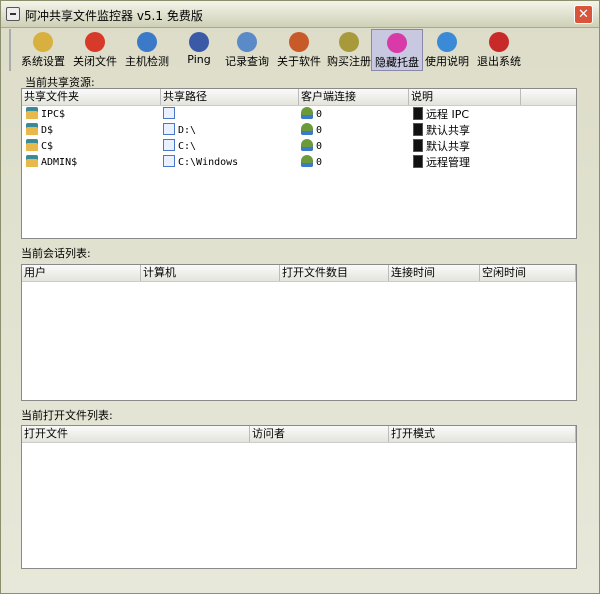  I want to click on close-button: ✕, so click(583, 14).